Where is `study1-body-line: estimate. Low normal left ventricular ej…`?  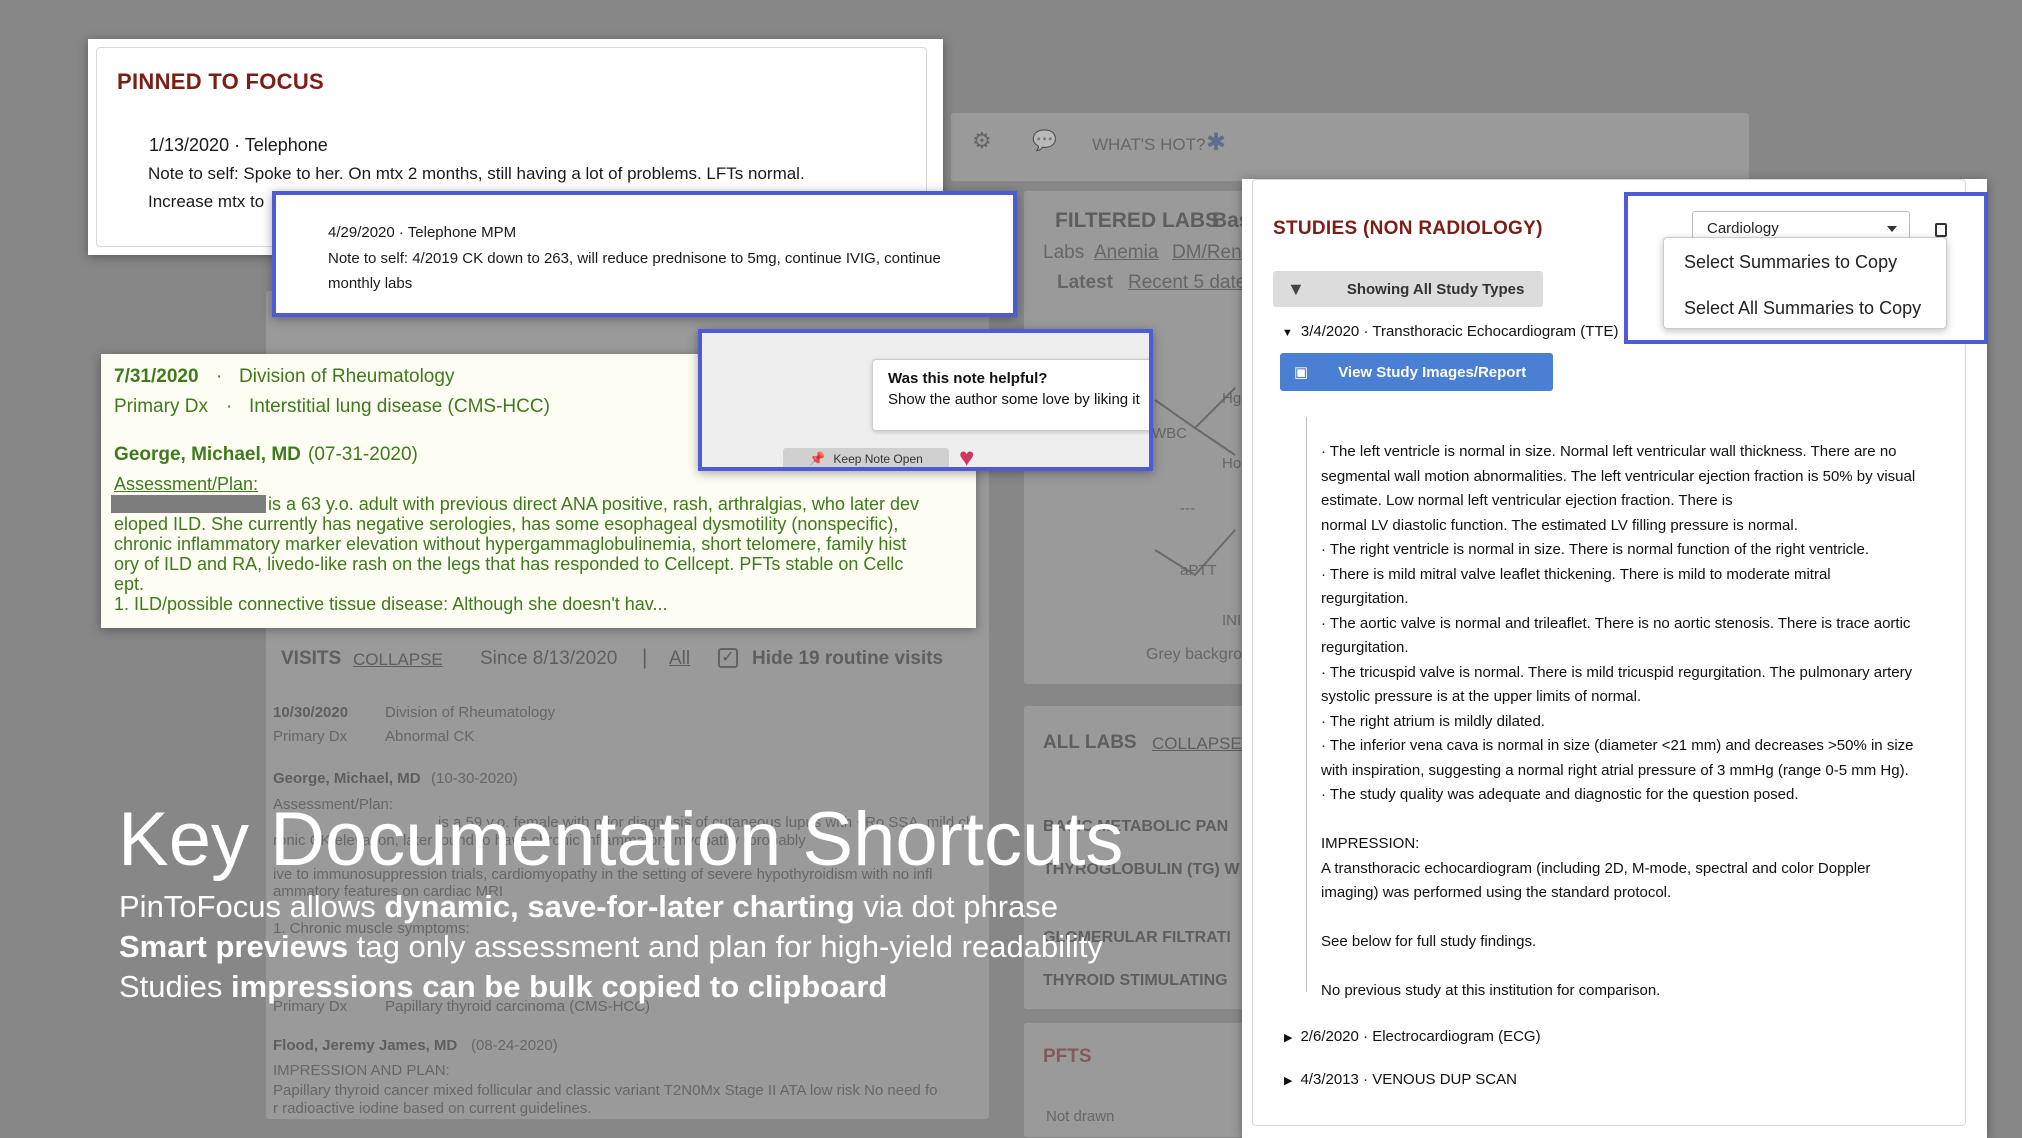 study1-body-line: estimate. Low normal left ventricular ej… is located at coordinates (1527, 500).